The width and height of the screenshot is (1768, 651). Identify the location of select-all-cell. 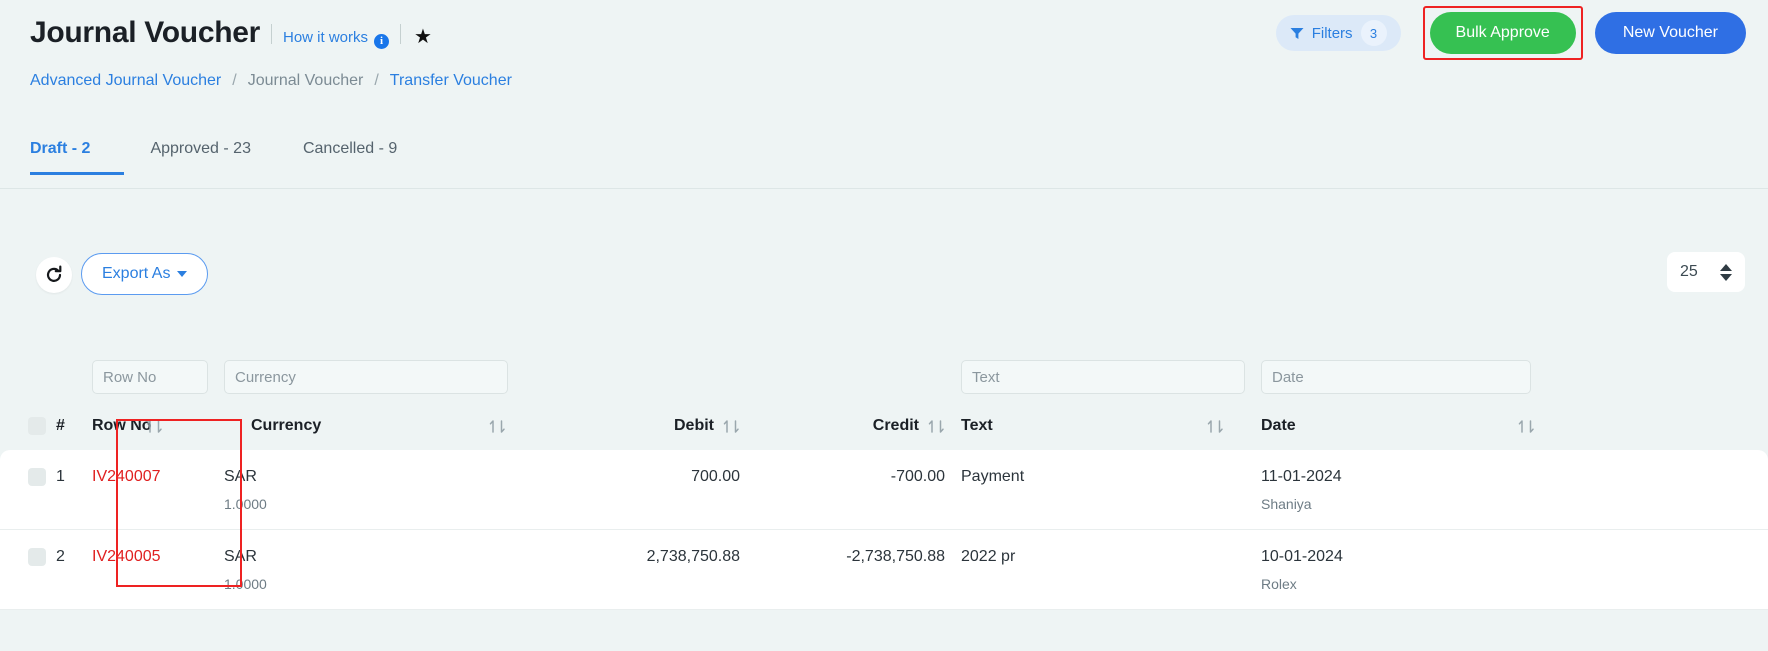
(23, 426).